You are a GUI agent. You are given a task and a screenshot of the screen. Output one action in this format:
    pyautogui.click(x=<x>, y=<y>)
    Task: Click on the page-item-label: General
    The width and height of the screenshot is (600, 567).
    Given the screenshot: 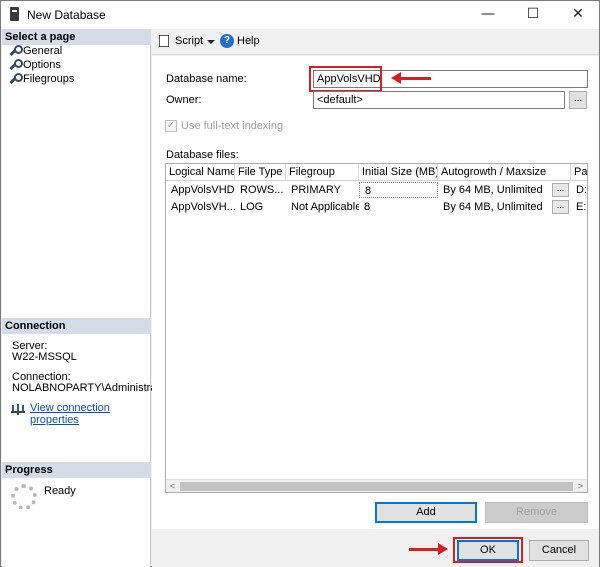 What is the action you would take?
    pyautogui.click(x=43, y=51)
    